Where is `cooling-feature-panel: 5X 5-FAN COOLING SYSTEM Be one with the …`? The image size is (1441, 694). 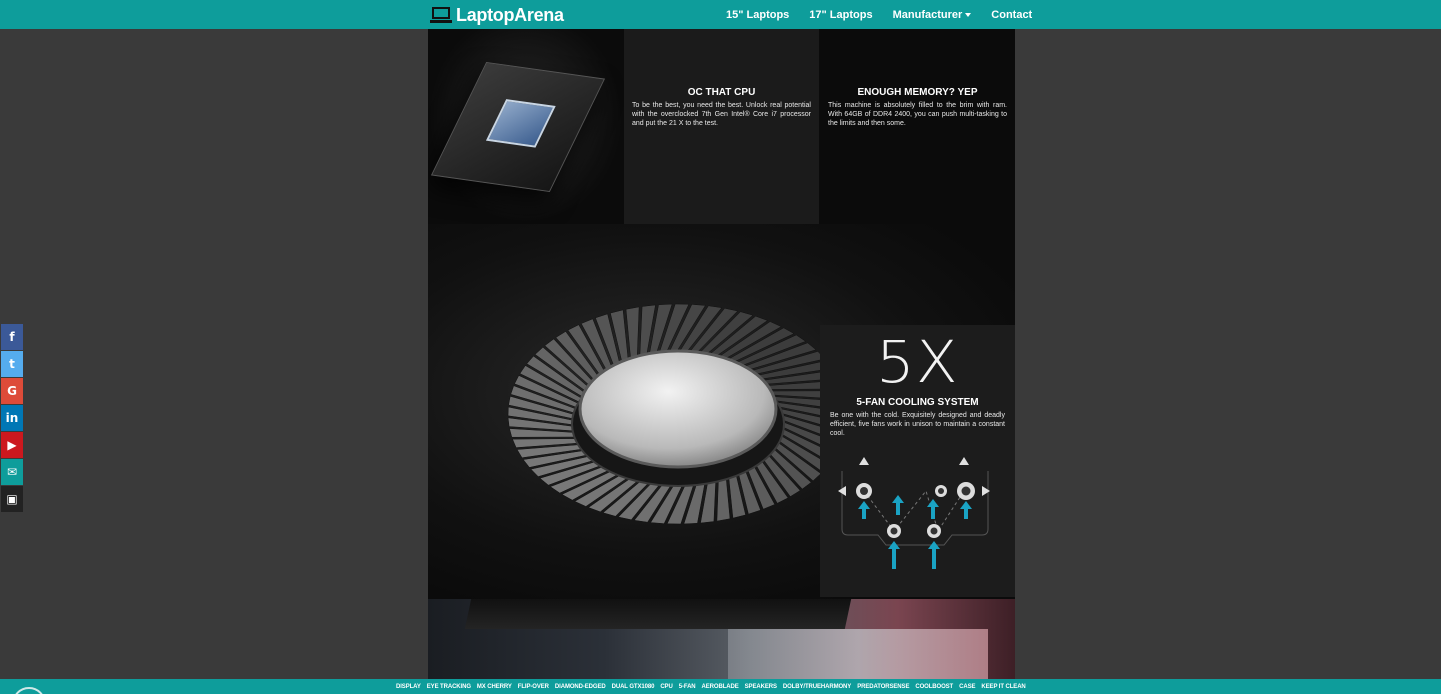 cooling-feature-panel: 5X 5-FAN COOLING SYSTEM Be one with the … is located at coordinates (917, 461).